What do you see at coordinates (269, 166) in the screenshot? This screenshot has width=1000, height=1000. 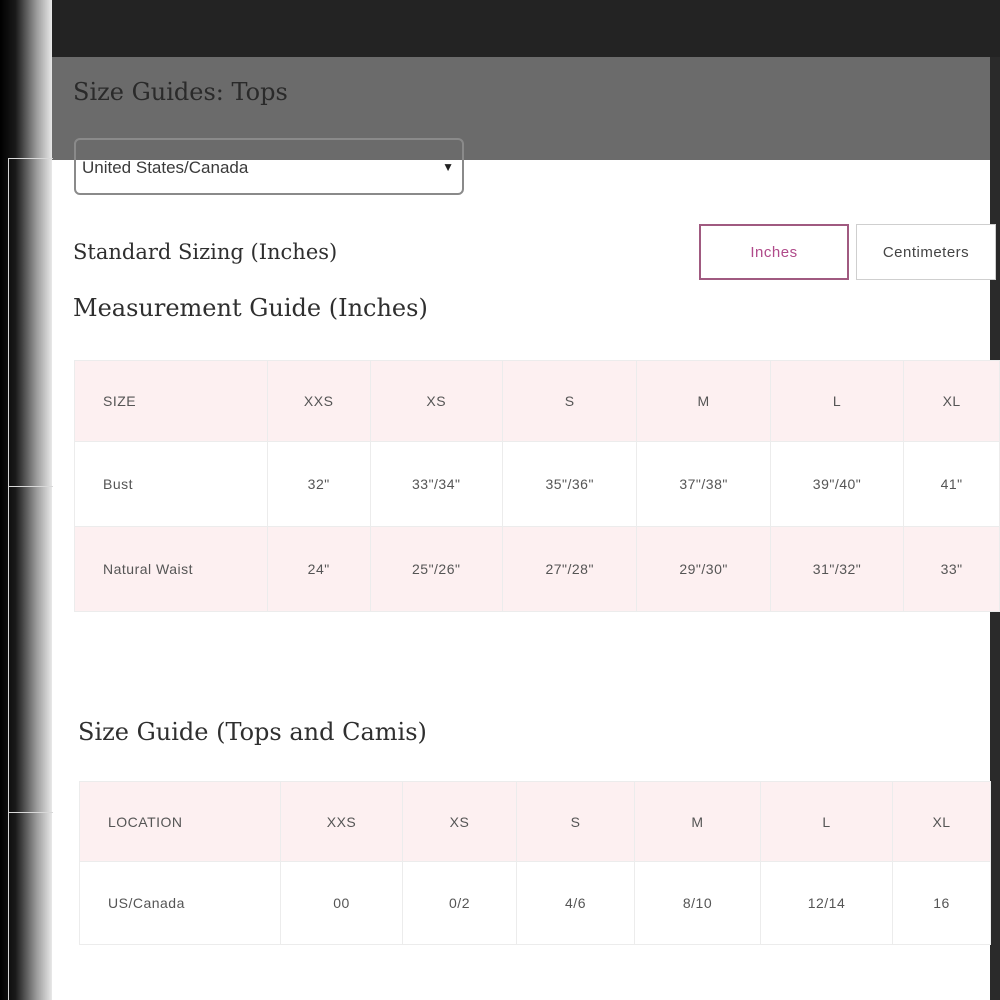 I see `region-select: United States/Canada ▼` at bounding box center [269, 166].